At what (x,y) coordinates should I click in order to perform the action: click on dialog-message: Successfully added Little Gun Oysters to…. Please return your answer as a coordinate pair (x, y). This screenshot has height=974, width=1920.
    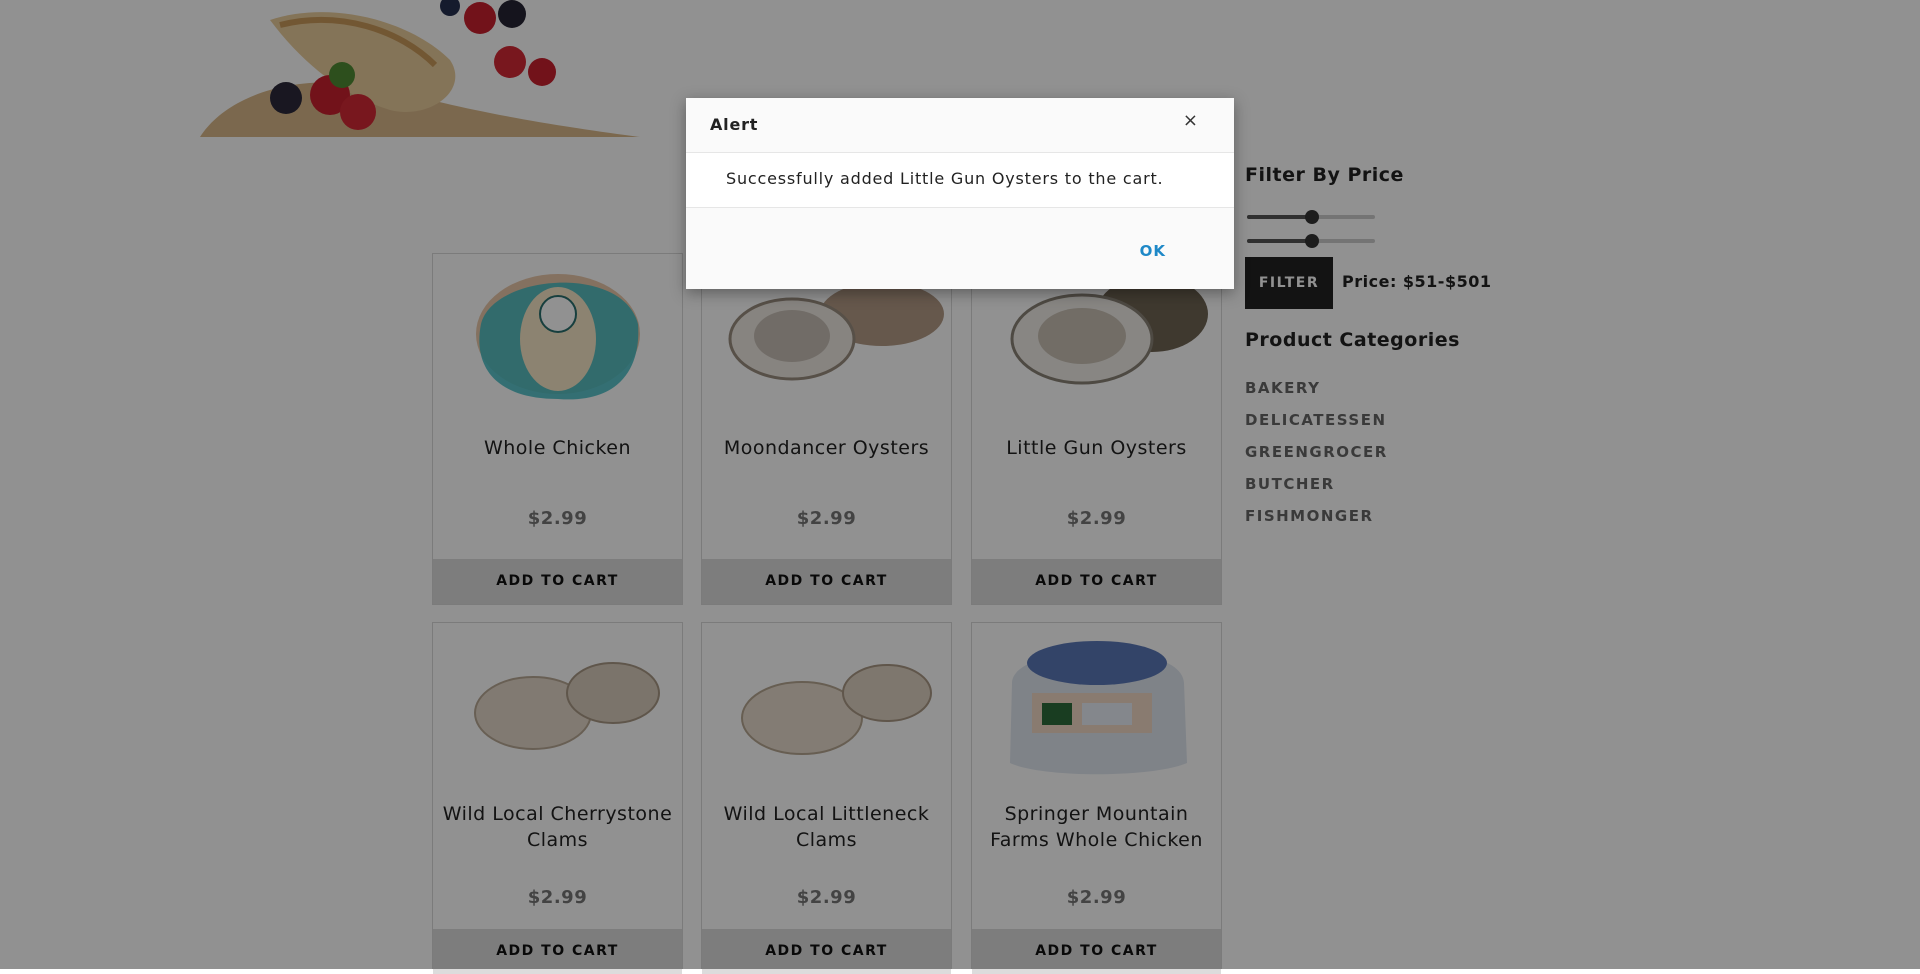
    Looking at the image, I should click on (945, 178).